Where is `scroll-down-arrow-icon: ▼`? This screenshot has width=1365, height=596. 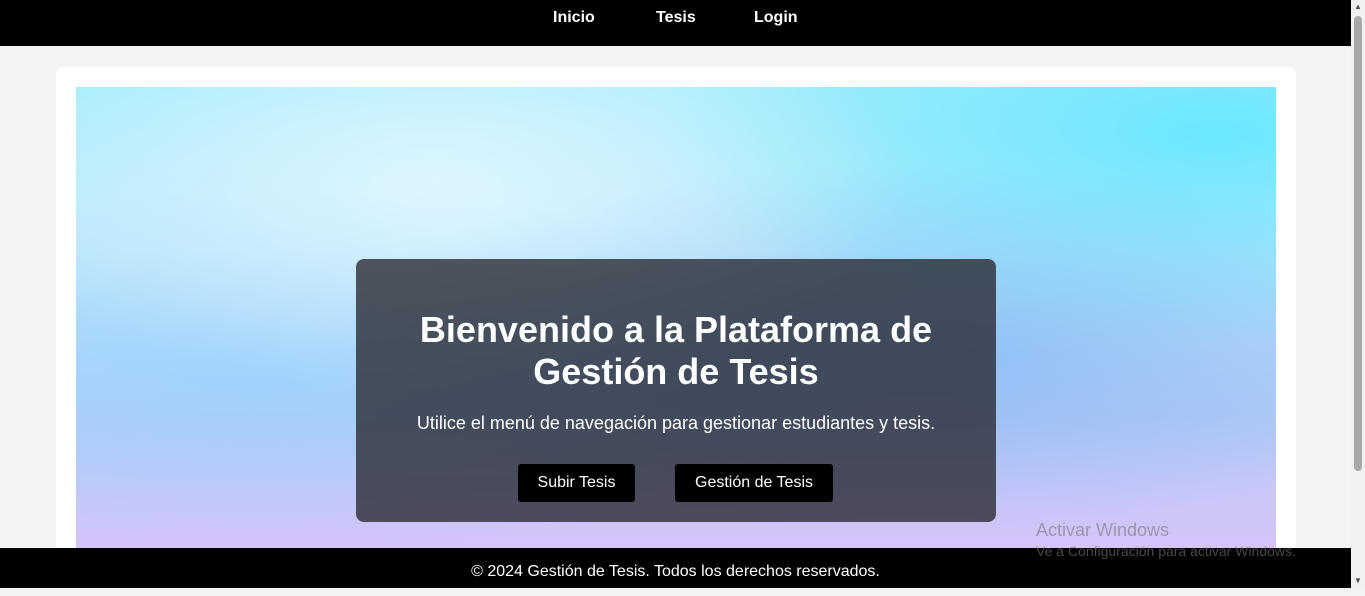
scroll-down-arrow-icon: ▼ is located at coordinates (1358, 581).